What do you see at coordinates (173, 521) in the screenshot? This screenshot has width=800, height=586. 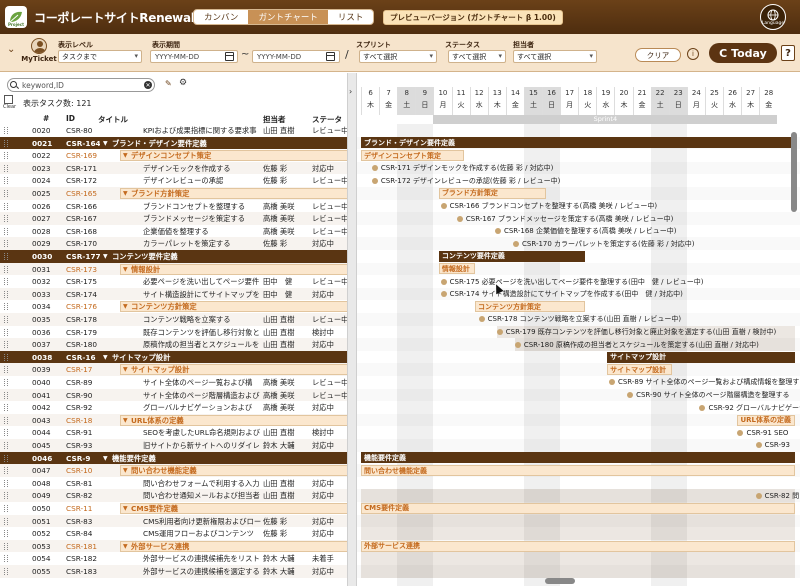 I see `task-row: 0051 CSR-83 CMS利用者向け更新権限およびロー 佐藤 彩 対応中` at bounding box center [173, 521].